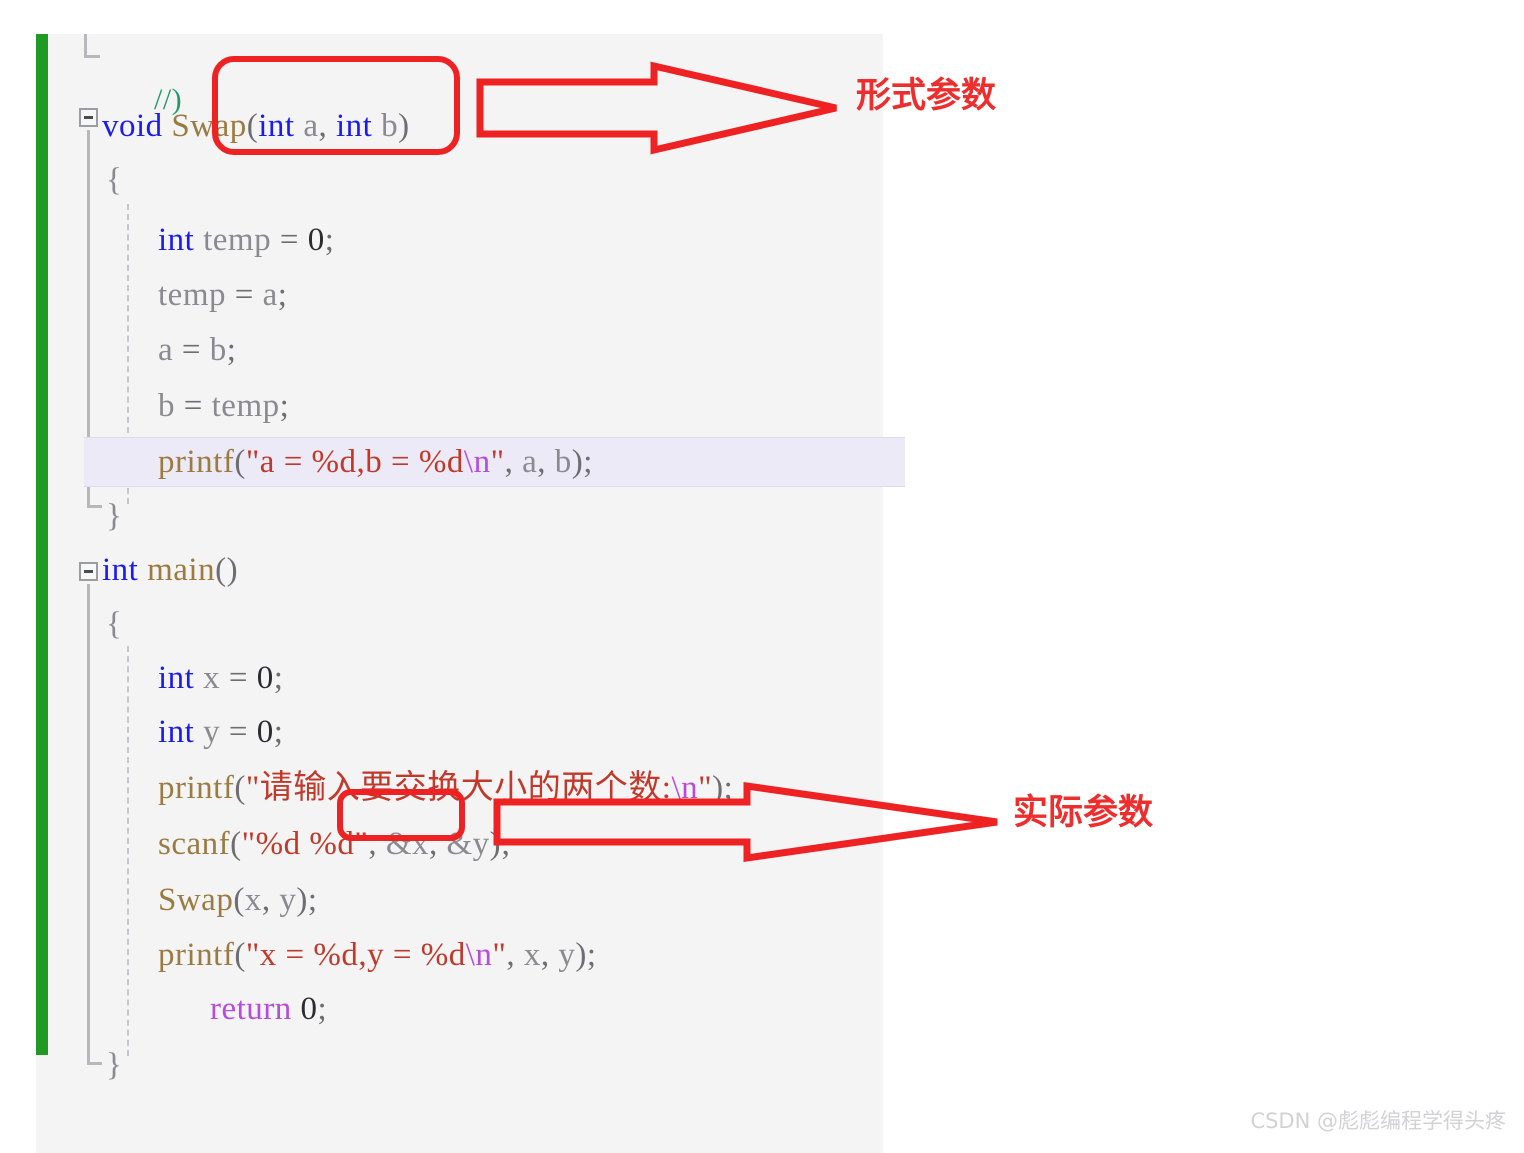 The height and width of the screenshot is (1153, 1524). Describe the element at coordinates (88, 117) in the screenshot. I see `fold-toggle-swap-icon` at that location.